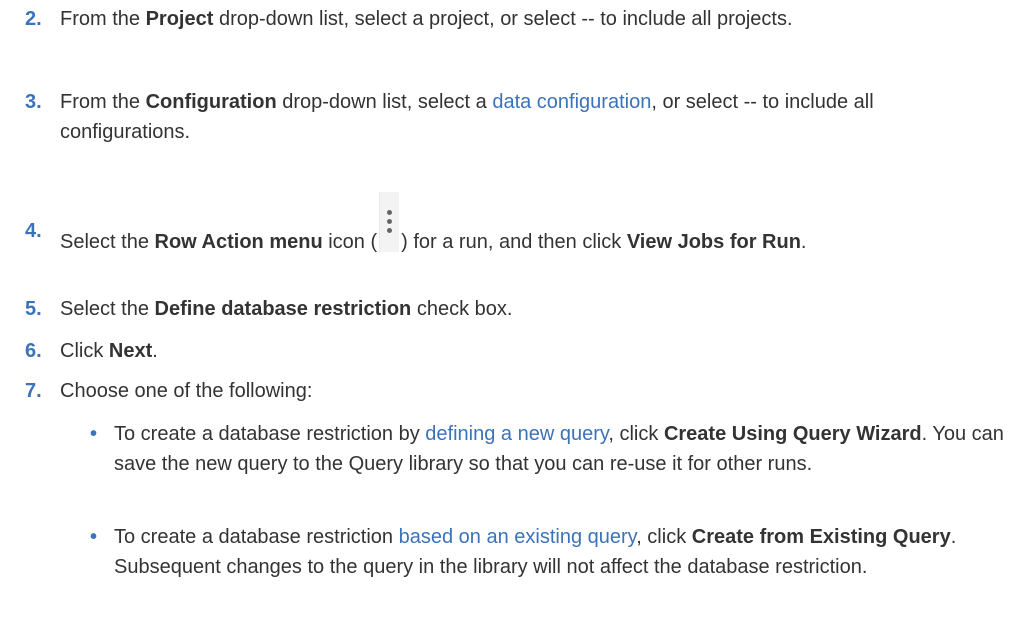 This screenshot has height=624, width=1031. What do you see at coordinates (571, 102) in the screenshot?
I see `data-configuration-link: data configuration` at bounding box center [571, 102].